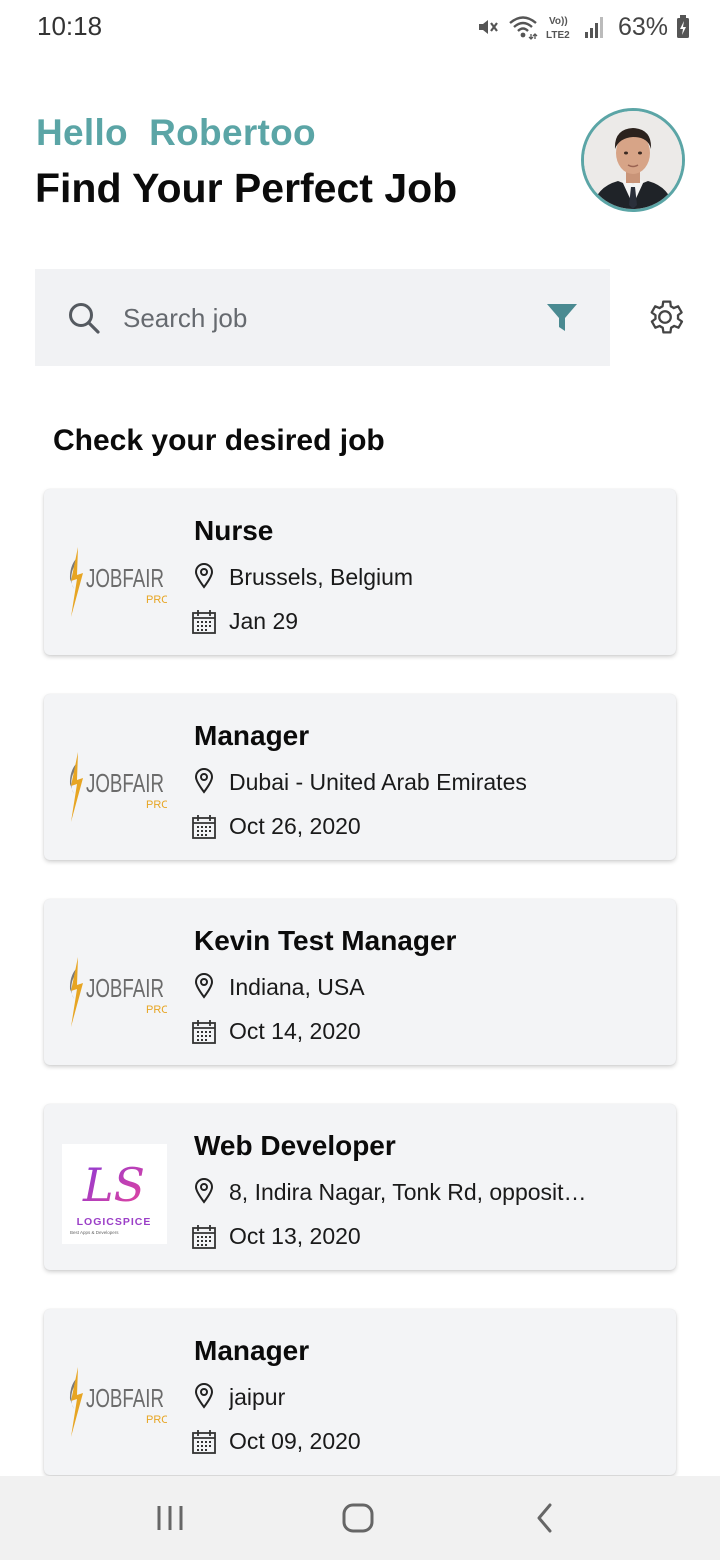  Describe the element at coordinates (295, 1031) in the screenshot. I see `job-date: Oct 14, 2020` at that location.